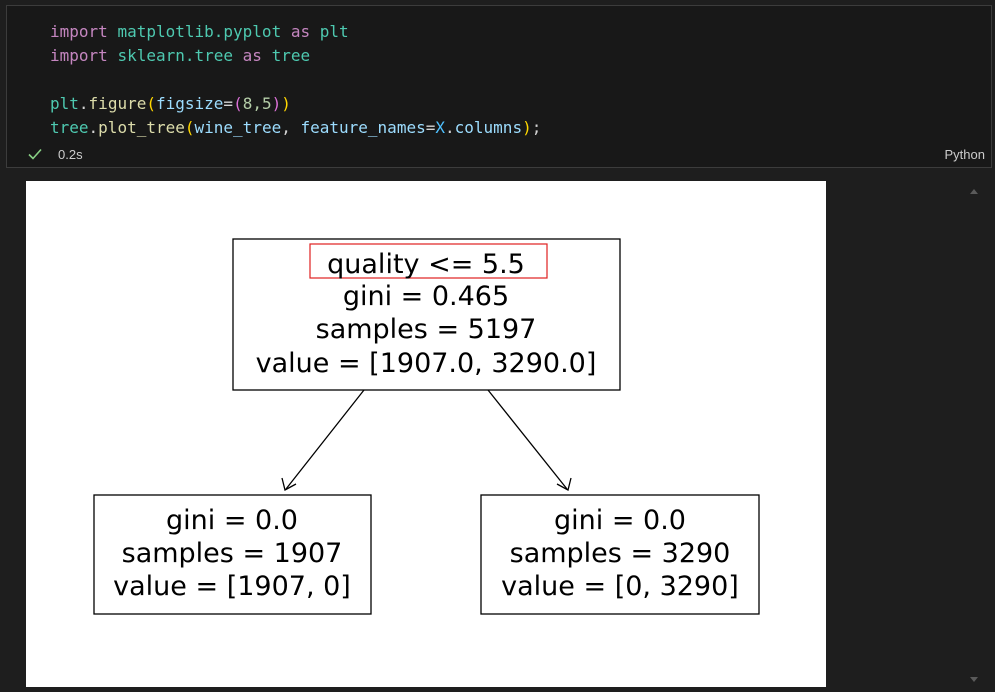  I want to click on module-alias: plt, so click(334, 31).